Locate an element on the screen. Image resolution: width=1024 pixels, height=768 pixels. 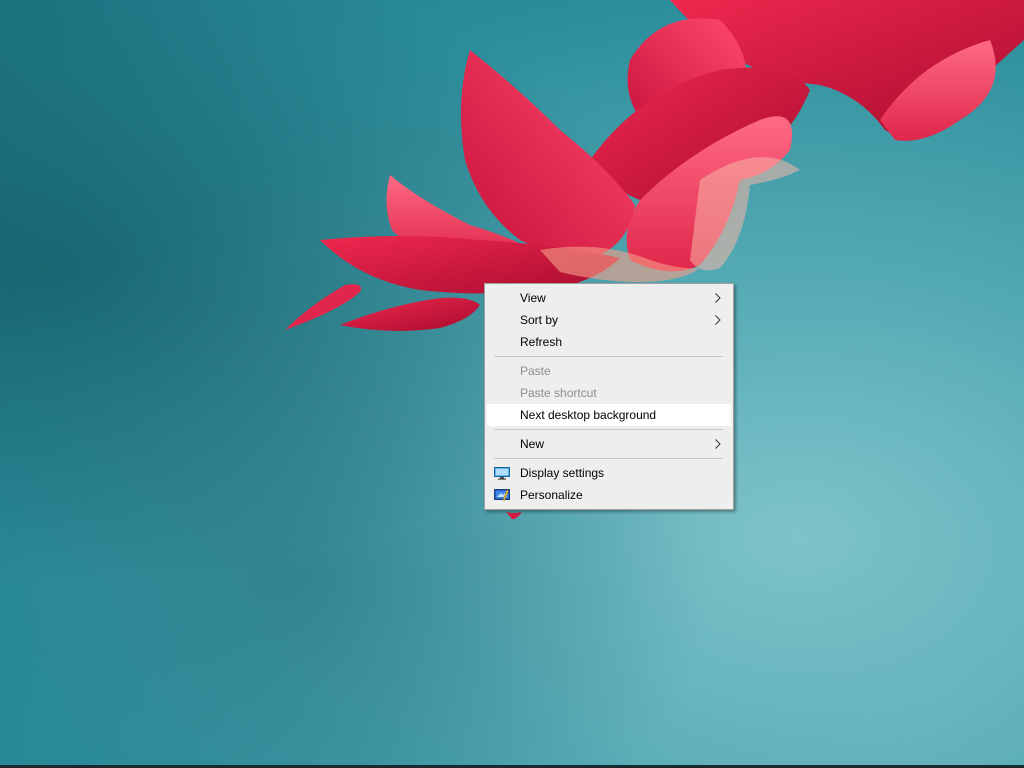
menu-item-label: Next desktop background is located at coordinates (588, 415).